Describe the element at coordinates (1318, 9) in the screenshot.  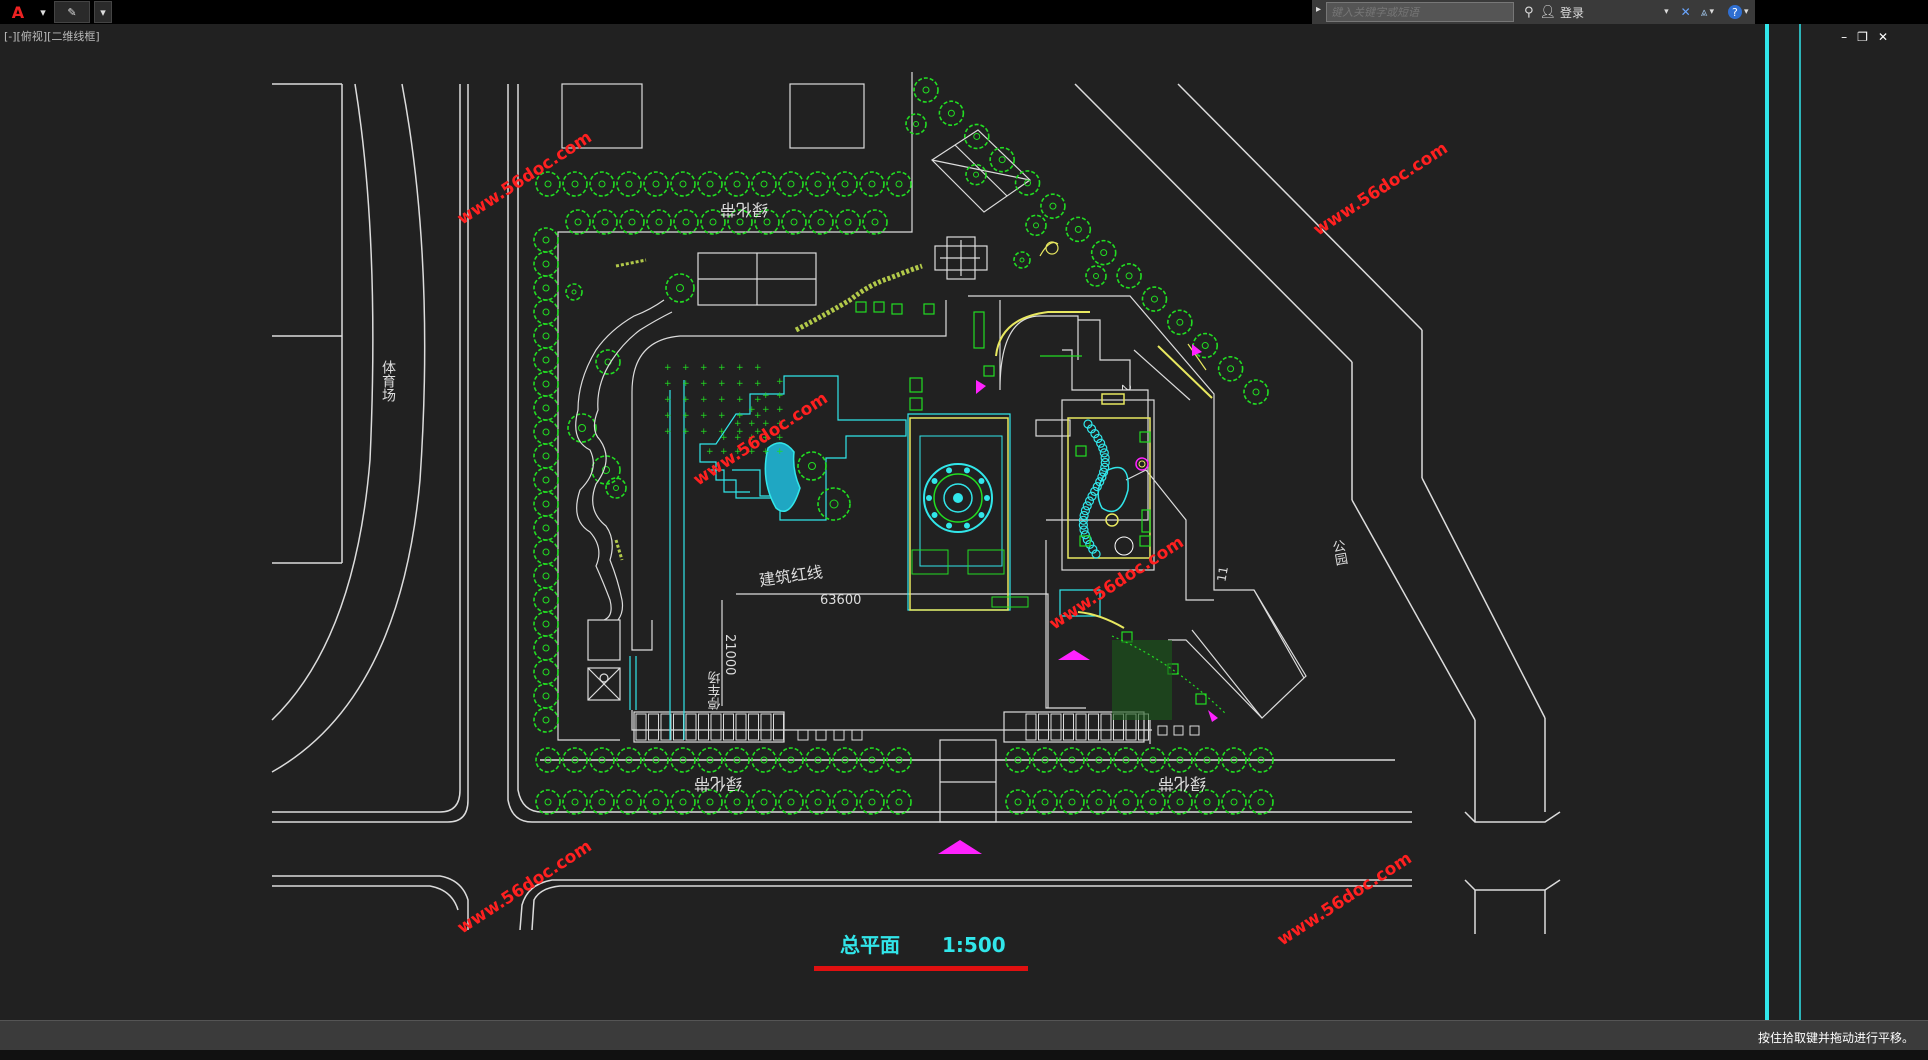
I see `expand-arrow-icon: ▸` at that location.